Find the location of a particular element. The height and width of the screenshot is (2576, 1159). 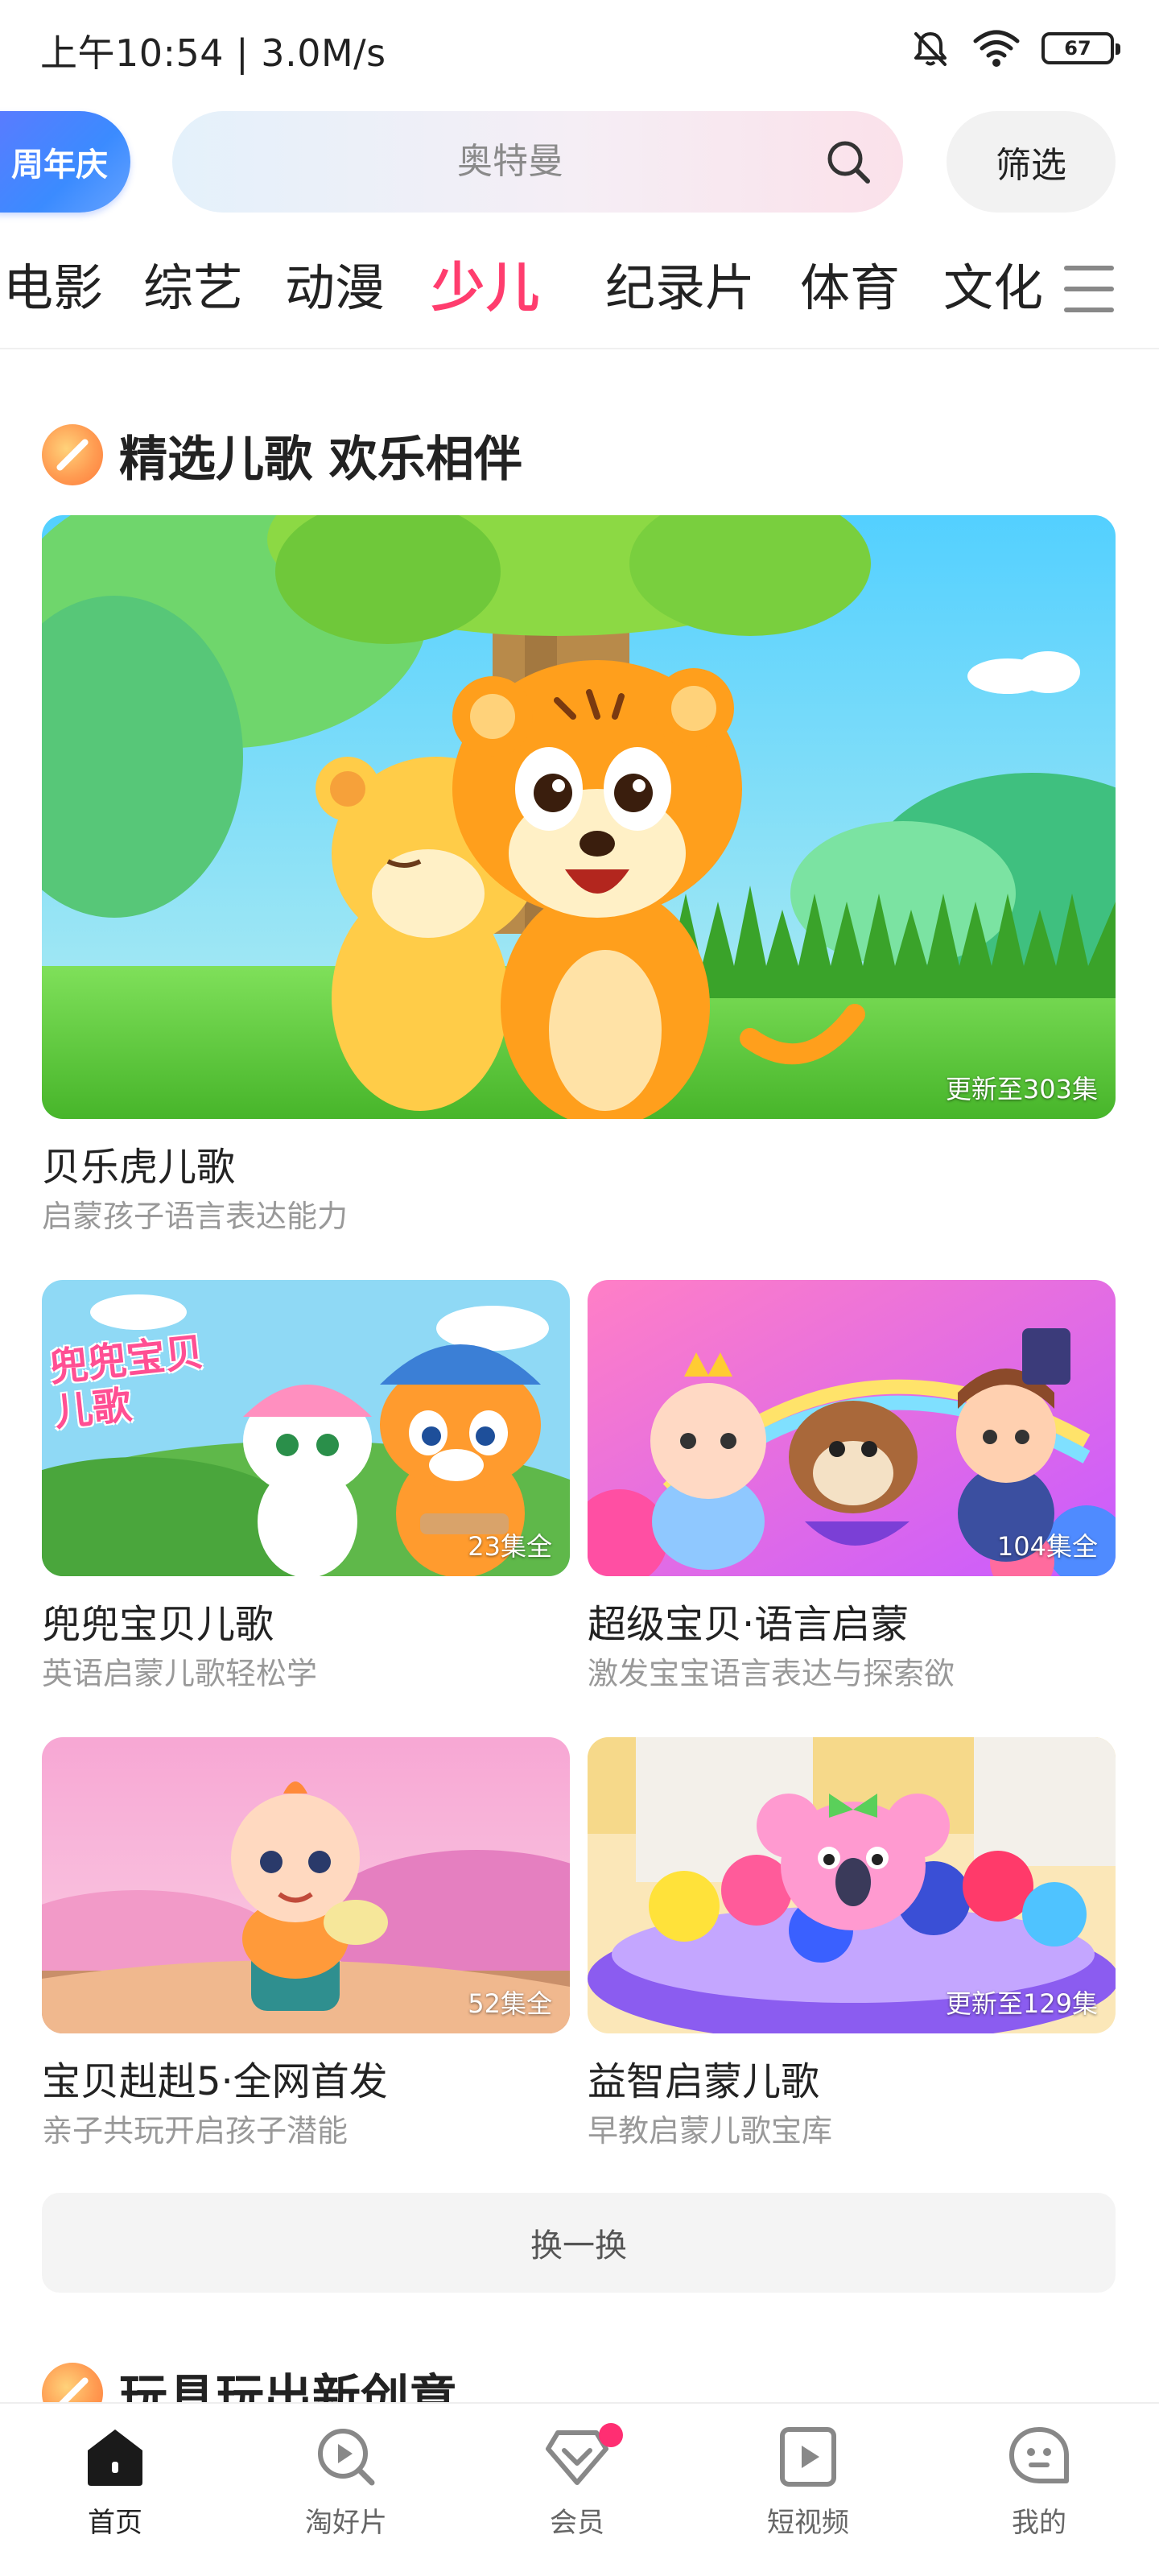

poster-doudou: 兜兜宝贝儿歌 23集全 is located at coordinates (306, 1428).